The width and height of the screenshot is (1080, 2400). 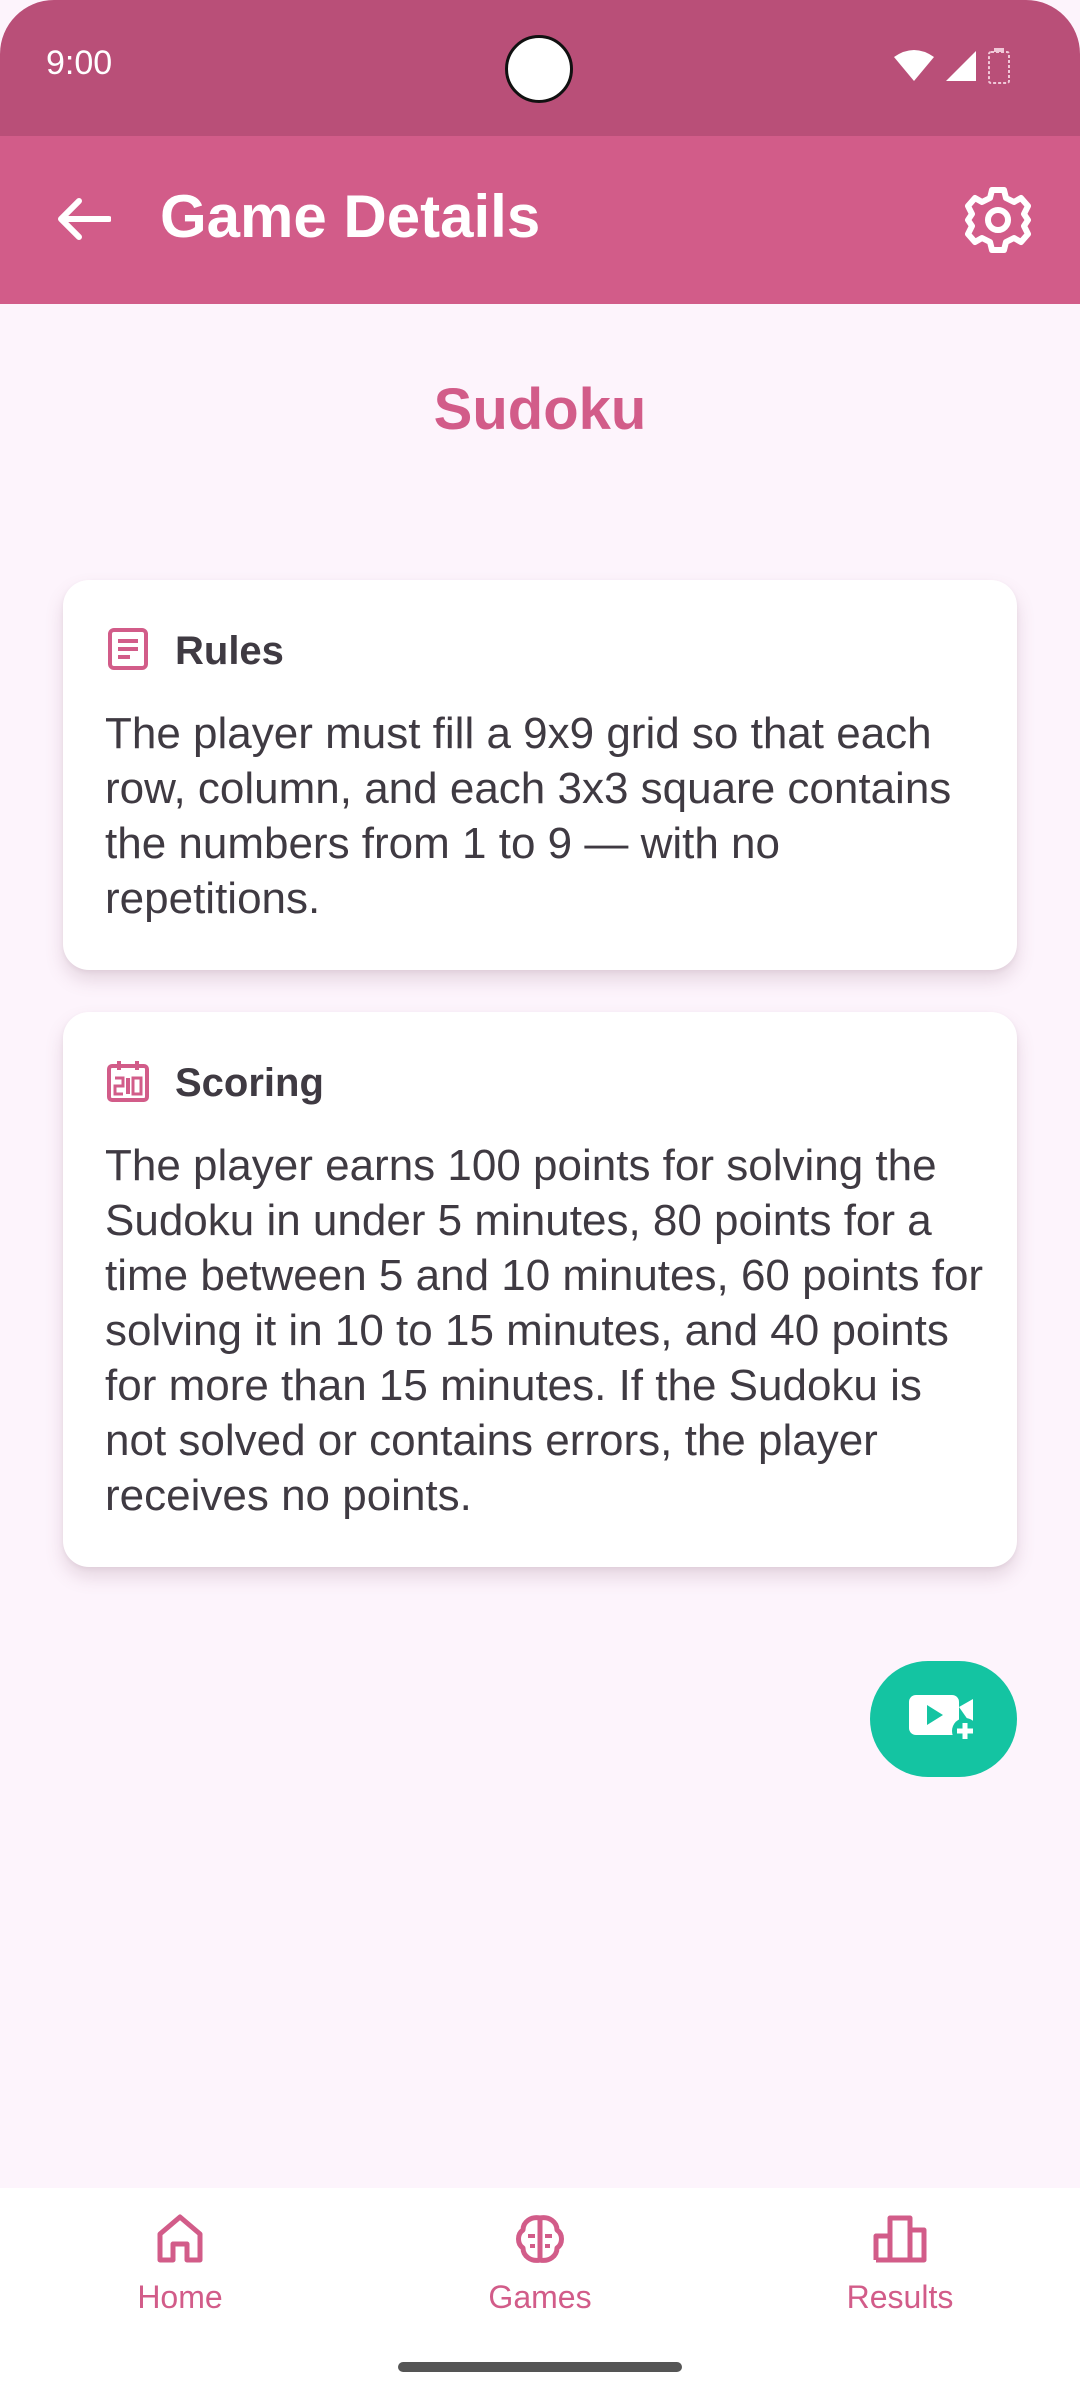 I want to click on add-video-fab, so click(x=943, y=1719).